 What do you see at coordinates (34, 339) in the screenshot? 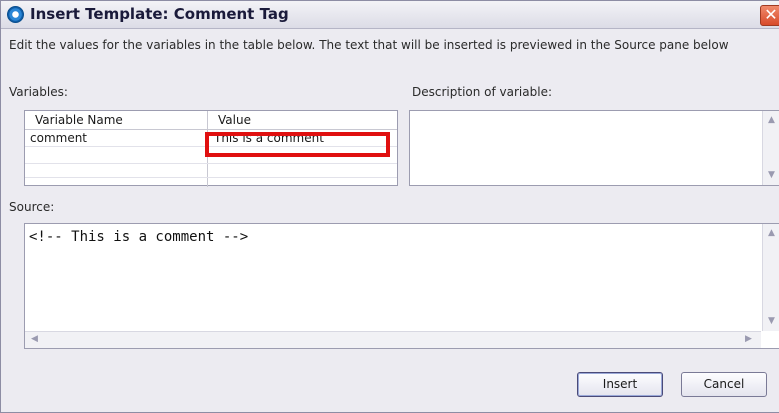
I see `scroll-left-icon: ◀` at bounding box center [34, 339].